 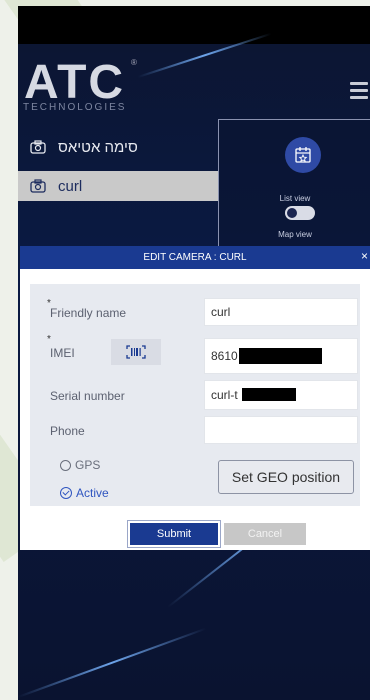 I want to click on modal-header: EDIT CAMERA : CURL ×, so click(x=195, y=257).